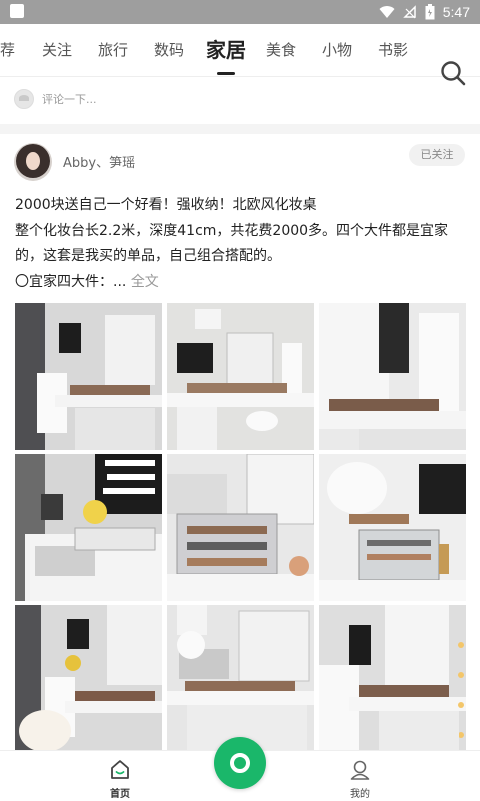 The width and height of the screenshot is (480, 801). I want to click on read-more-link: 全文, so click(145, 282).